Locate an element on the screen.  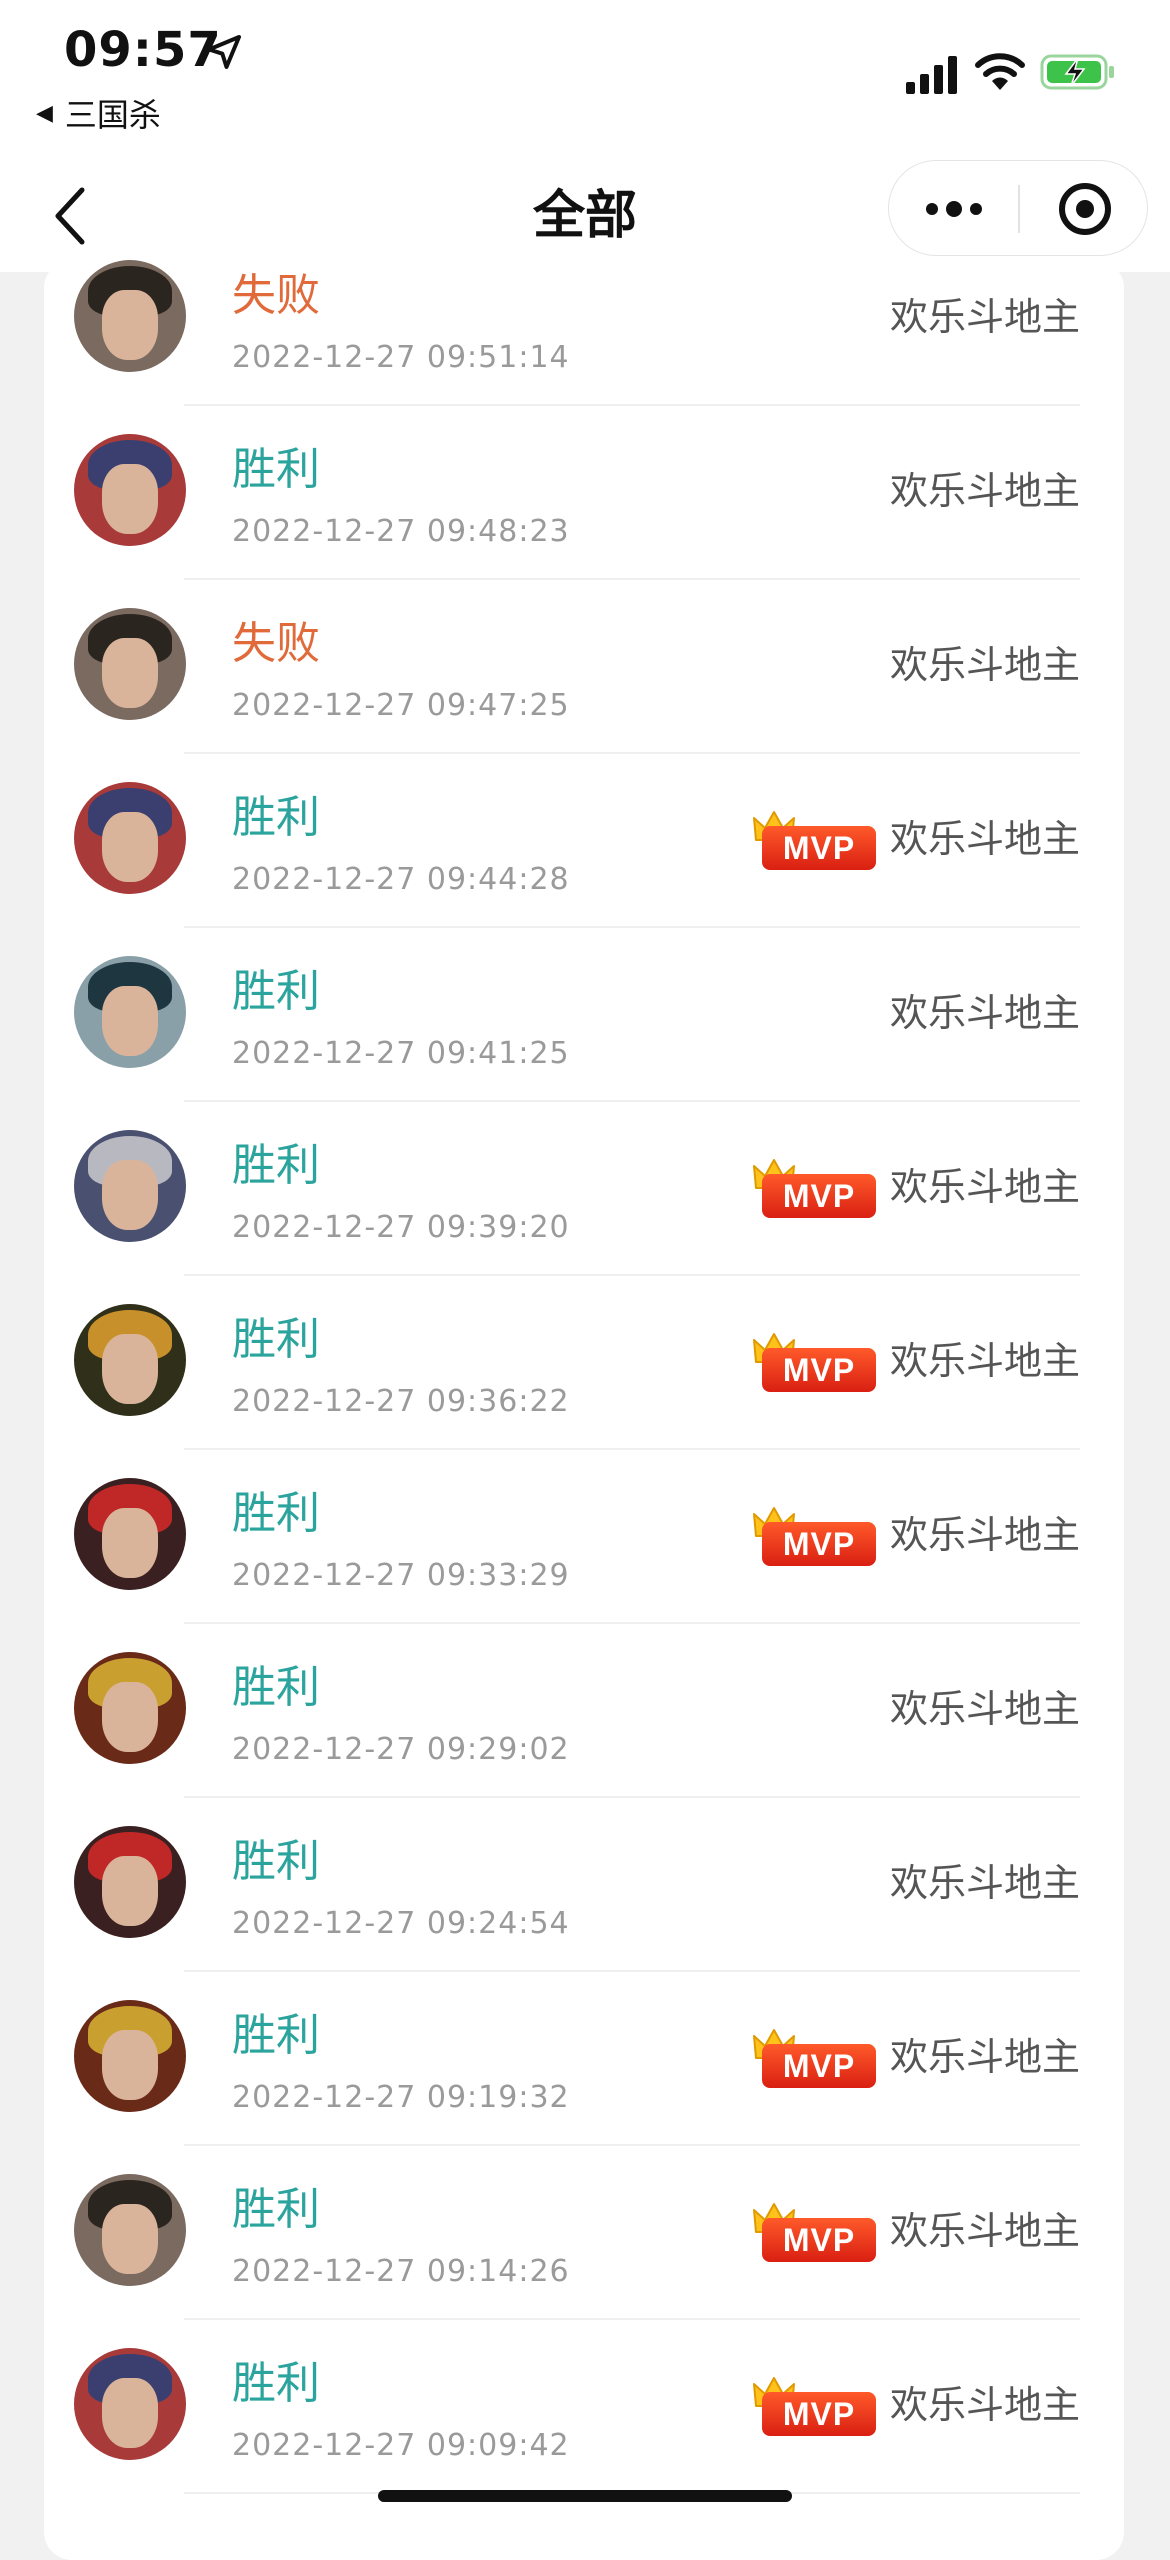
record-time: 2022-12-27 09:19:32 is located at coordinates (401, 2097).